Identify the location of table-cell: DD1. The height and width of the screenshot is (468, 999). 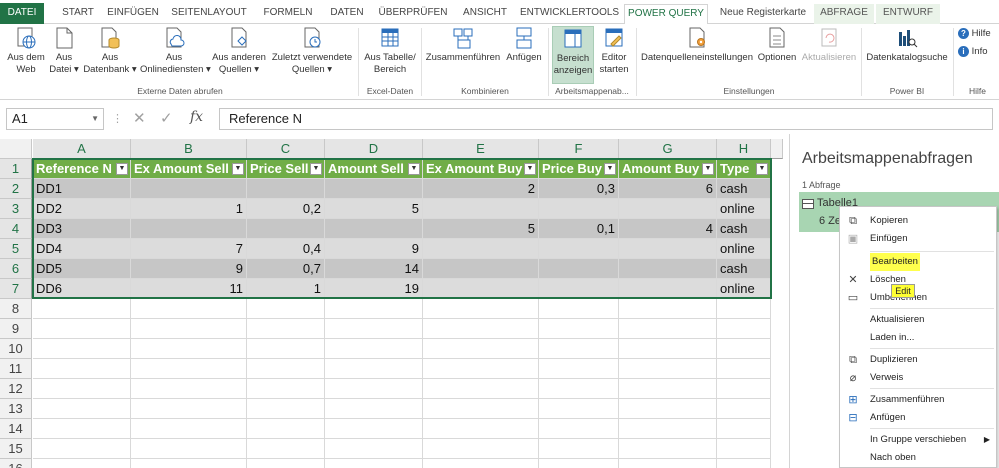
(82, 189).